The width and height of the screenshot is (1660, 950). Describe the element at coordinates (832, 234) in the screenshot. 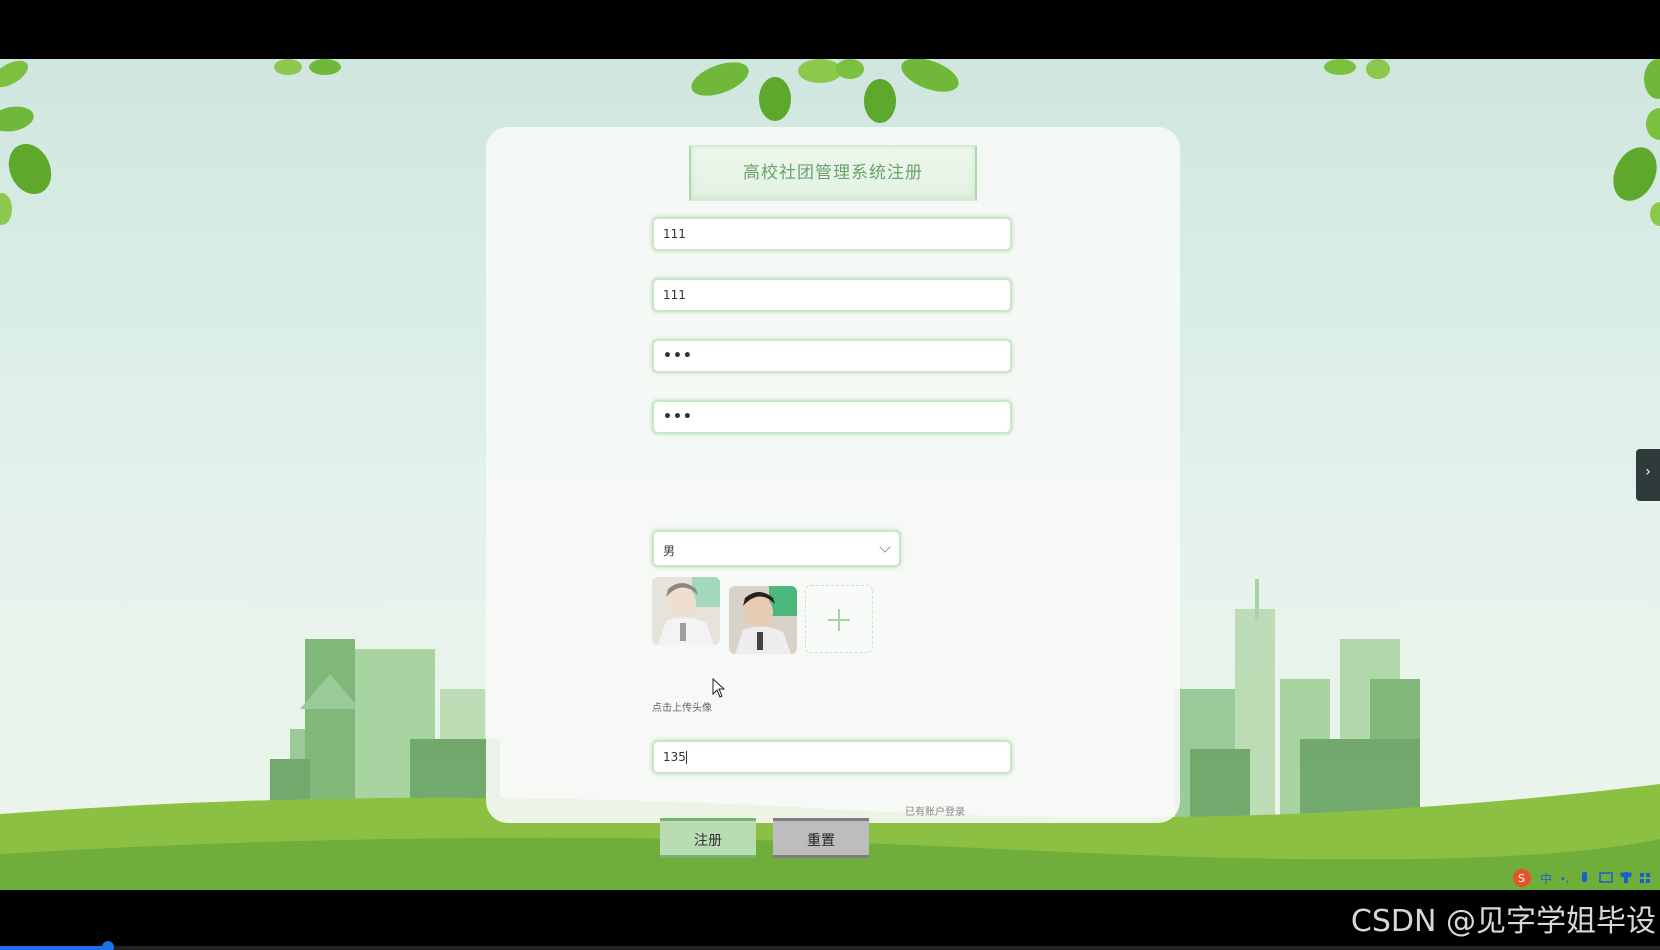

I see `account-input: 111` at that location.